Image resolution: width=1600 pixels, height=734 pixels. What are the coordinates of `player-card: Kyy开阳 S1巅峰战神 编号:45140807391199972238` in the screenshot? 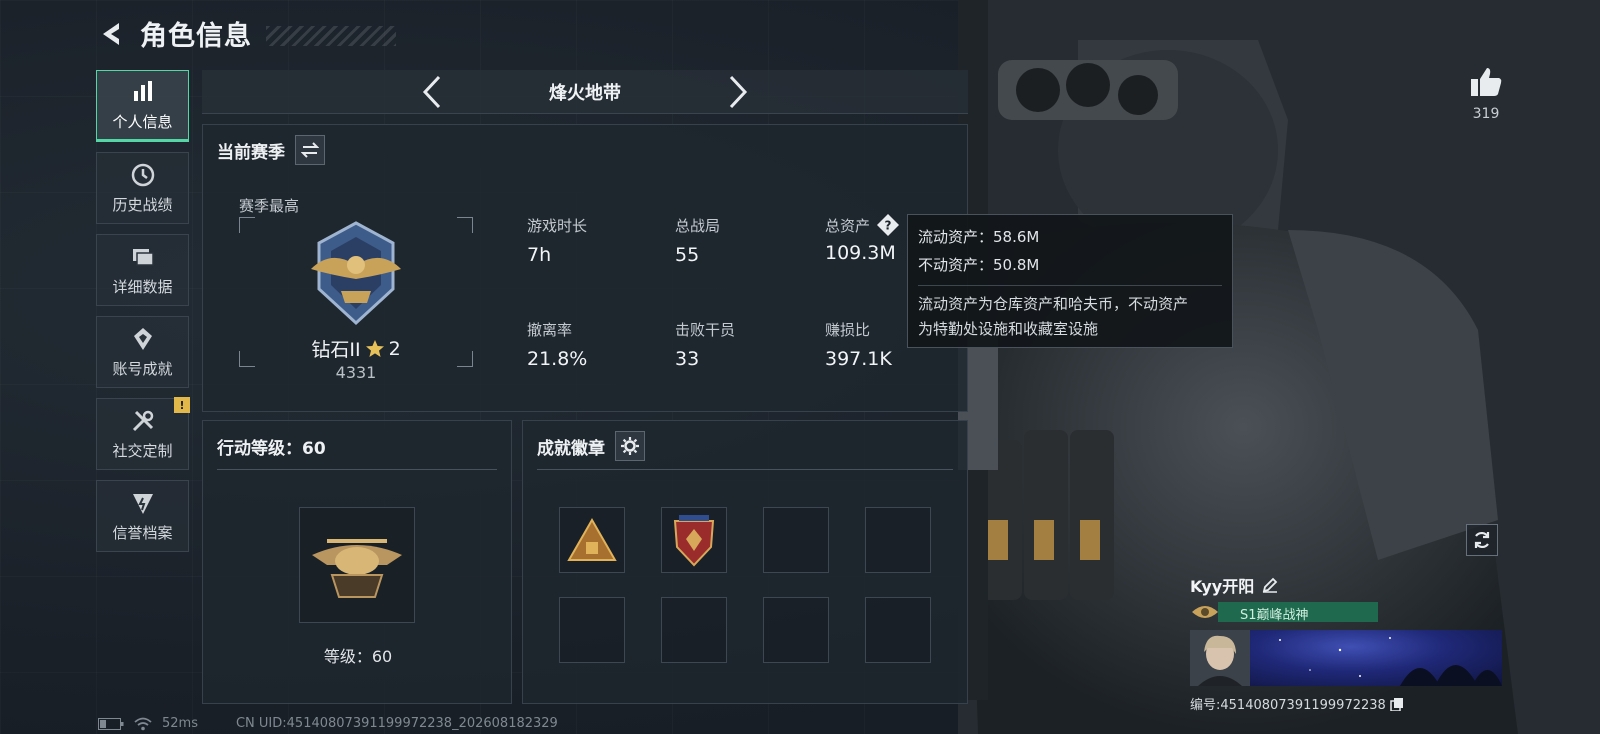 It's located at (1346, 642).